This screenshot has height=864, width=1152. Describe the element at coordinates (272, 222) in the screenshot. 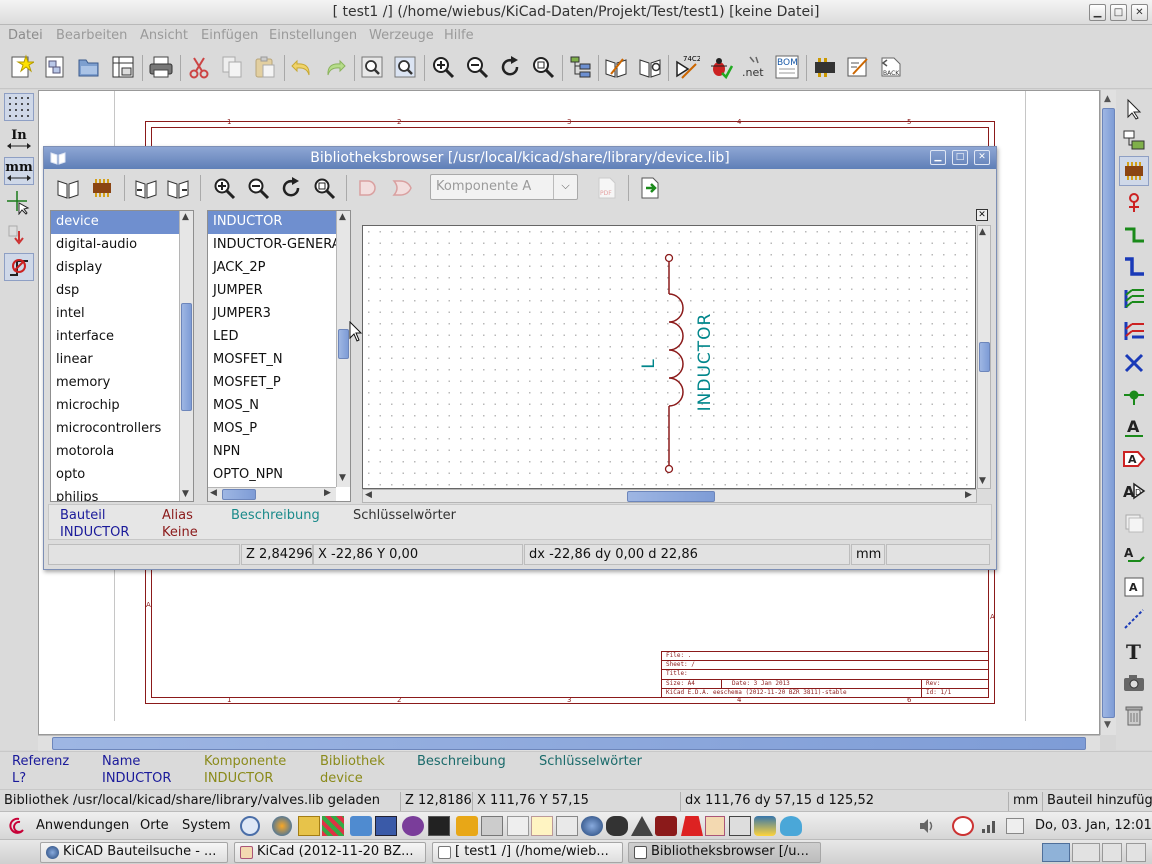

I see `component-item-inductor: INDUCTOR` at that location.